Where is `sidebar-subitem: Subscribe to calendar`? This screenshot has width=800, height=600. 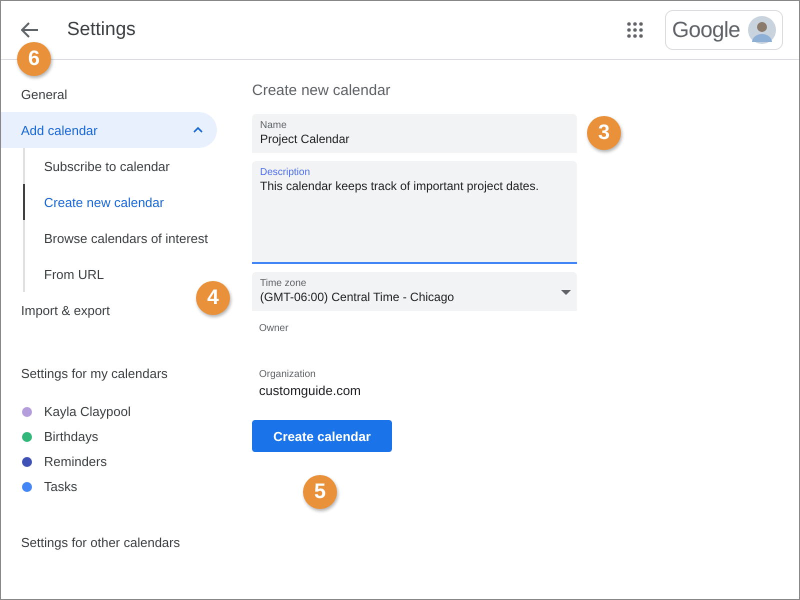 sidebar-subitem: Subscribe to calendar is located at coordinates (98, 166).